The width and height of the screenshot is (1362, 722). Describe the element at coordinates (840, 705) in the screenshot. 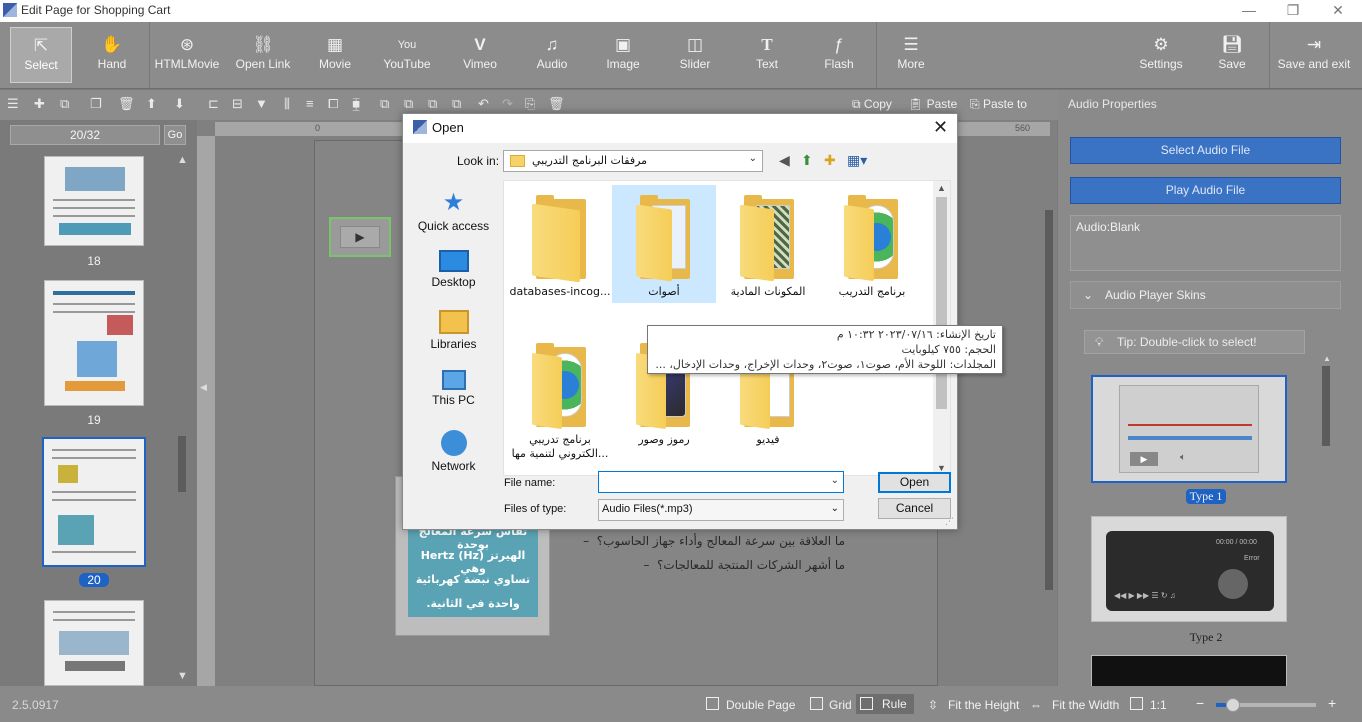

I see `grid-toggle: Grid` at that location.